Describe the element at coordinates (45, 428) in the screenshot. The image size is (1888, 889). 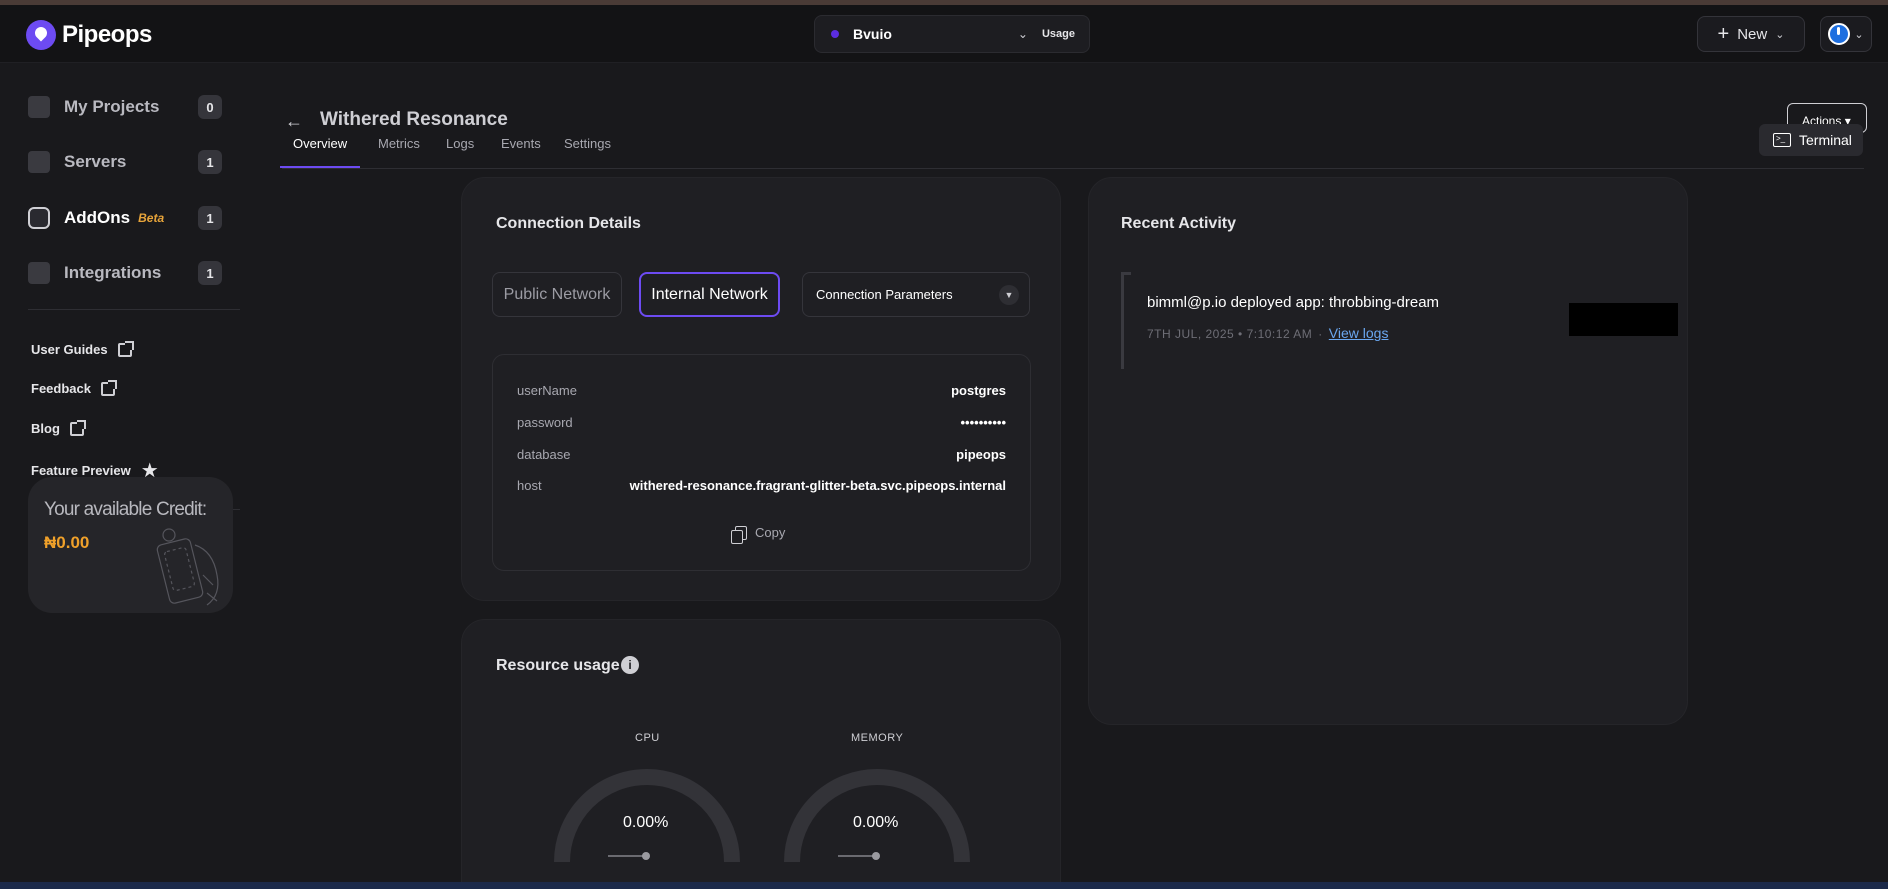
I see `link-label: Blog` at that location.